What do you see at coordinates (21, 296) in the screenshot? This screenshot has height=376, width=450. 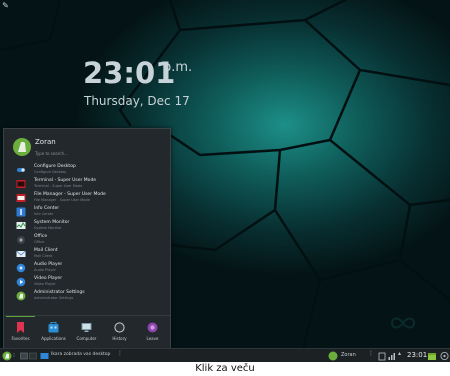 I see `admin-icon` at bounding box center [21, 296].